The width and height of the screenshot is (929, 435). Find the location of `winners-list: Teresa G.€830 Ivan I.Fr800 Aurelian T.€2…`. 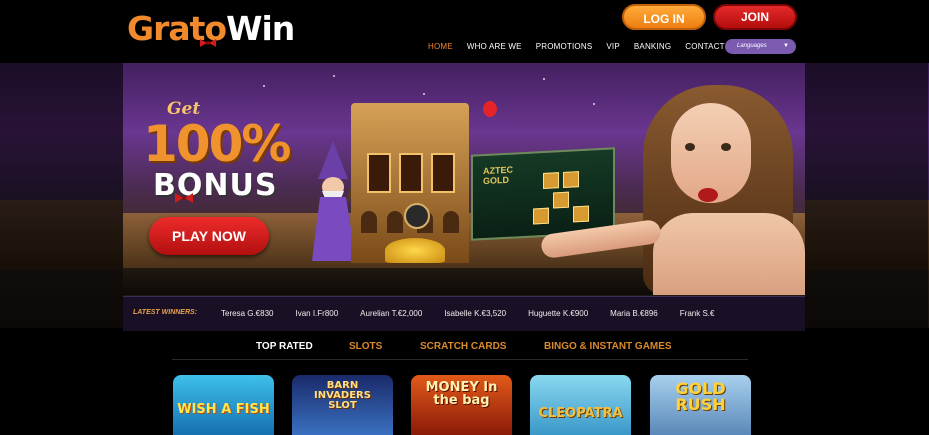

winners-list: Teresa G.€830 Ivan I.Fr800 Aurelian T.€2… is located at coordinates (478, 313).